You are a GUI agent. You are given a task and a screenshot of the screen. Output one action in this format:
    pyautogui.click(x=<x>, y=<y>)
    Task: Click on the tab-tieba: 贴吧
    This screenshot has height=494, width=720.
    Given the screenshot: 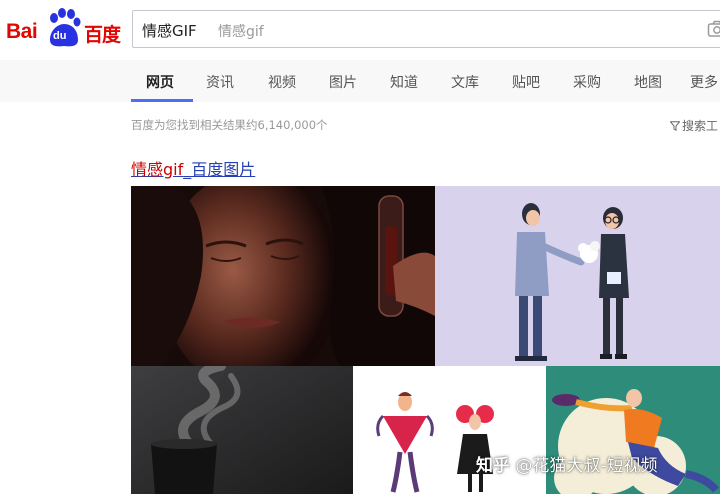 What is the action you would take?
    pyautogui.click(x=526, y=82)
    